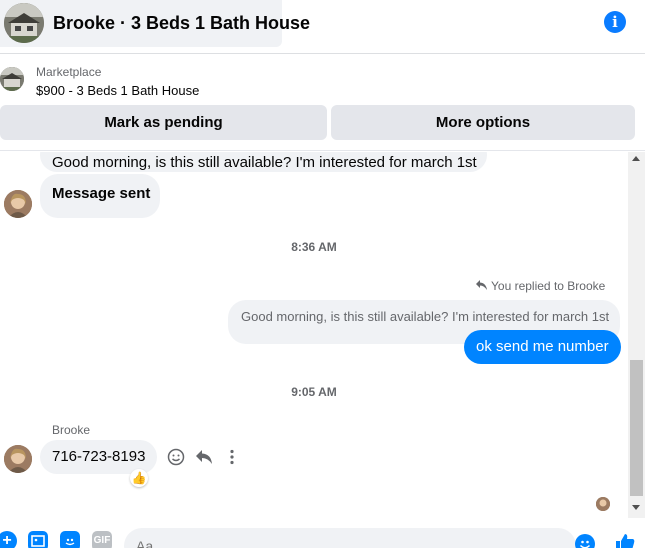 This screenshot has width=645, height=548. What do you see at coordinates (38, 539) in the screenshot?
I see `photo-icon` at bounding box center [38, 539].